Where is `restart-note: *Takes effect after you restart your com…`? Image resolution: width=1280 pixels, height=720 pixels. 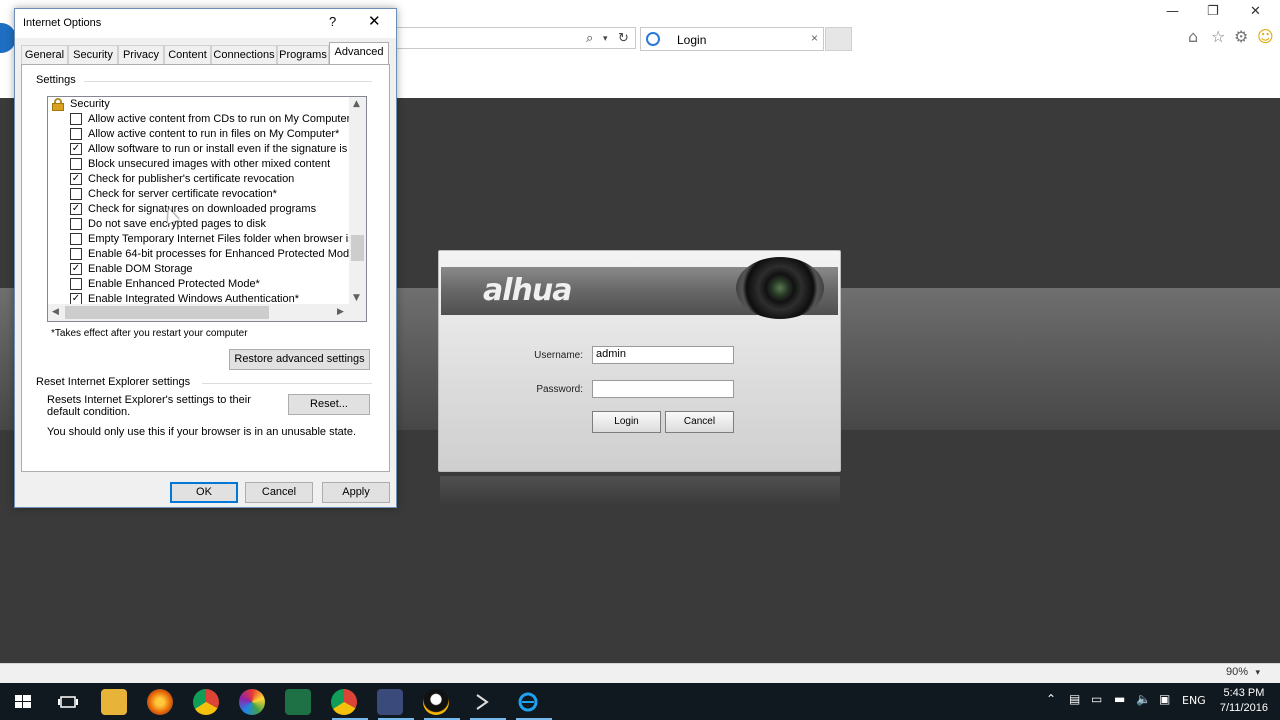
restart-note: *Takes effect after you restart your com… is located at coordinates (149, 333).